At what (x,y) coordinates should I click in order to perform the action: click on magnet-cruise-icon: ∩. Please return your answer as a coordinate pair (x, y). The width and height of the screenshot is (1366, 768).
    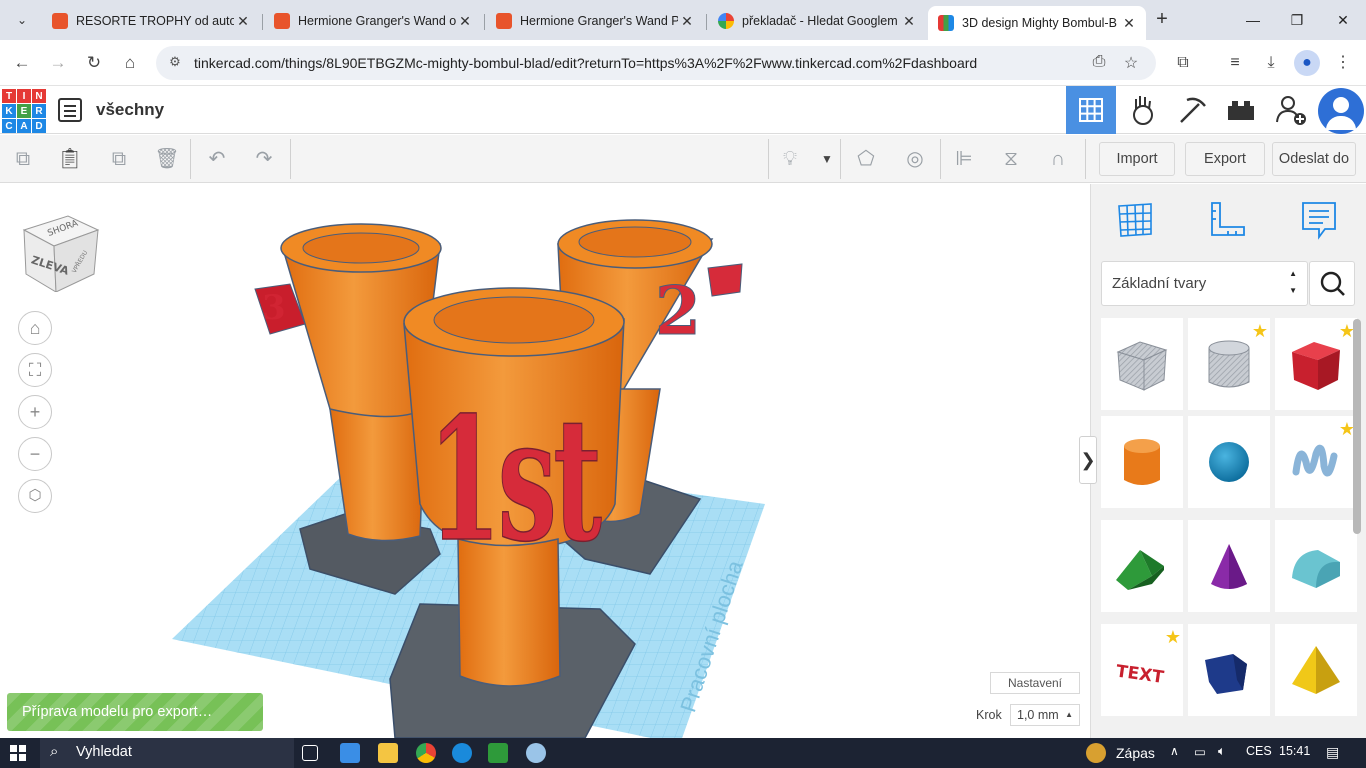
    Looking at the image, I should click on (1058, 159).